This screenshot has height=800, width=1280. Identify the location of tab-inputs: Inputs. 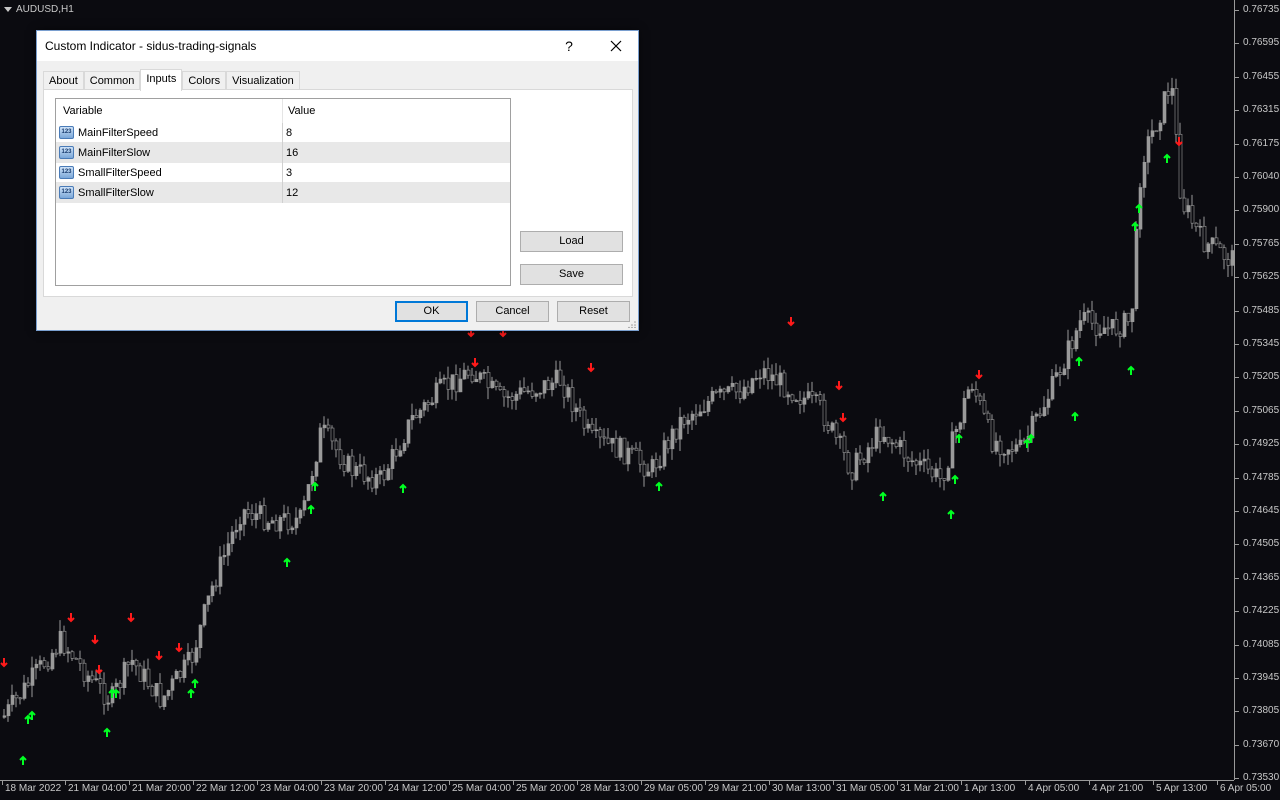
(161, 80).